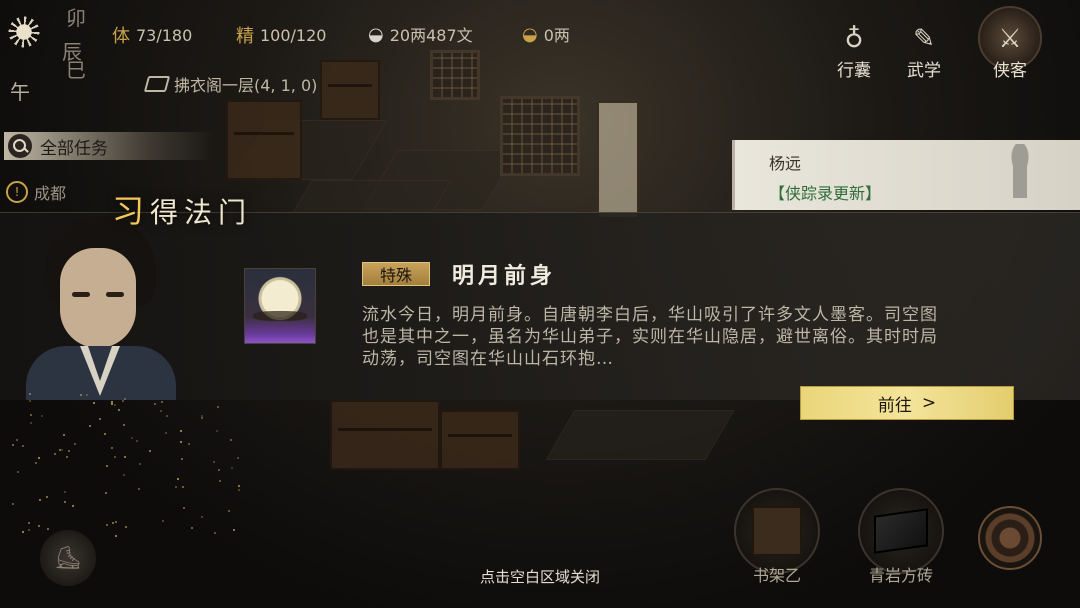  I want to click on hero-button: ⚔ 侠客, so click(1010, 52).